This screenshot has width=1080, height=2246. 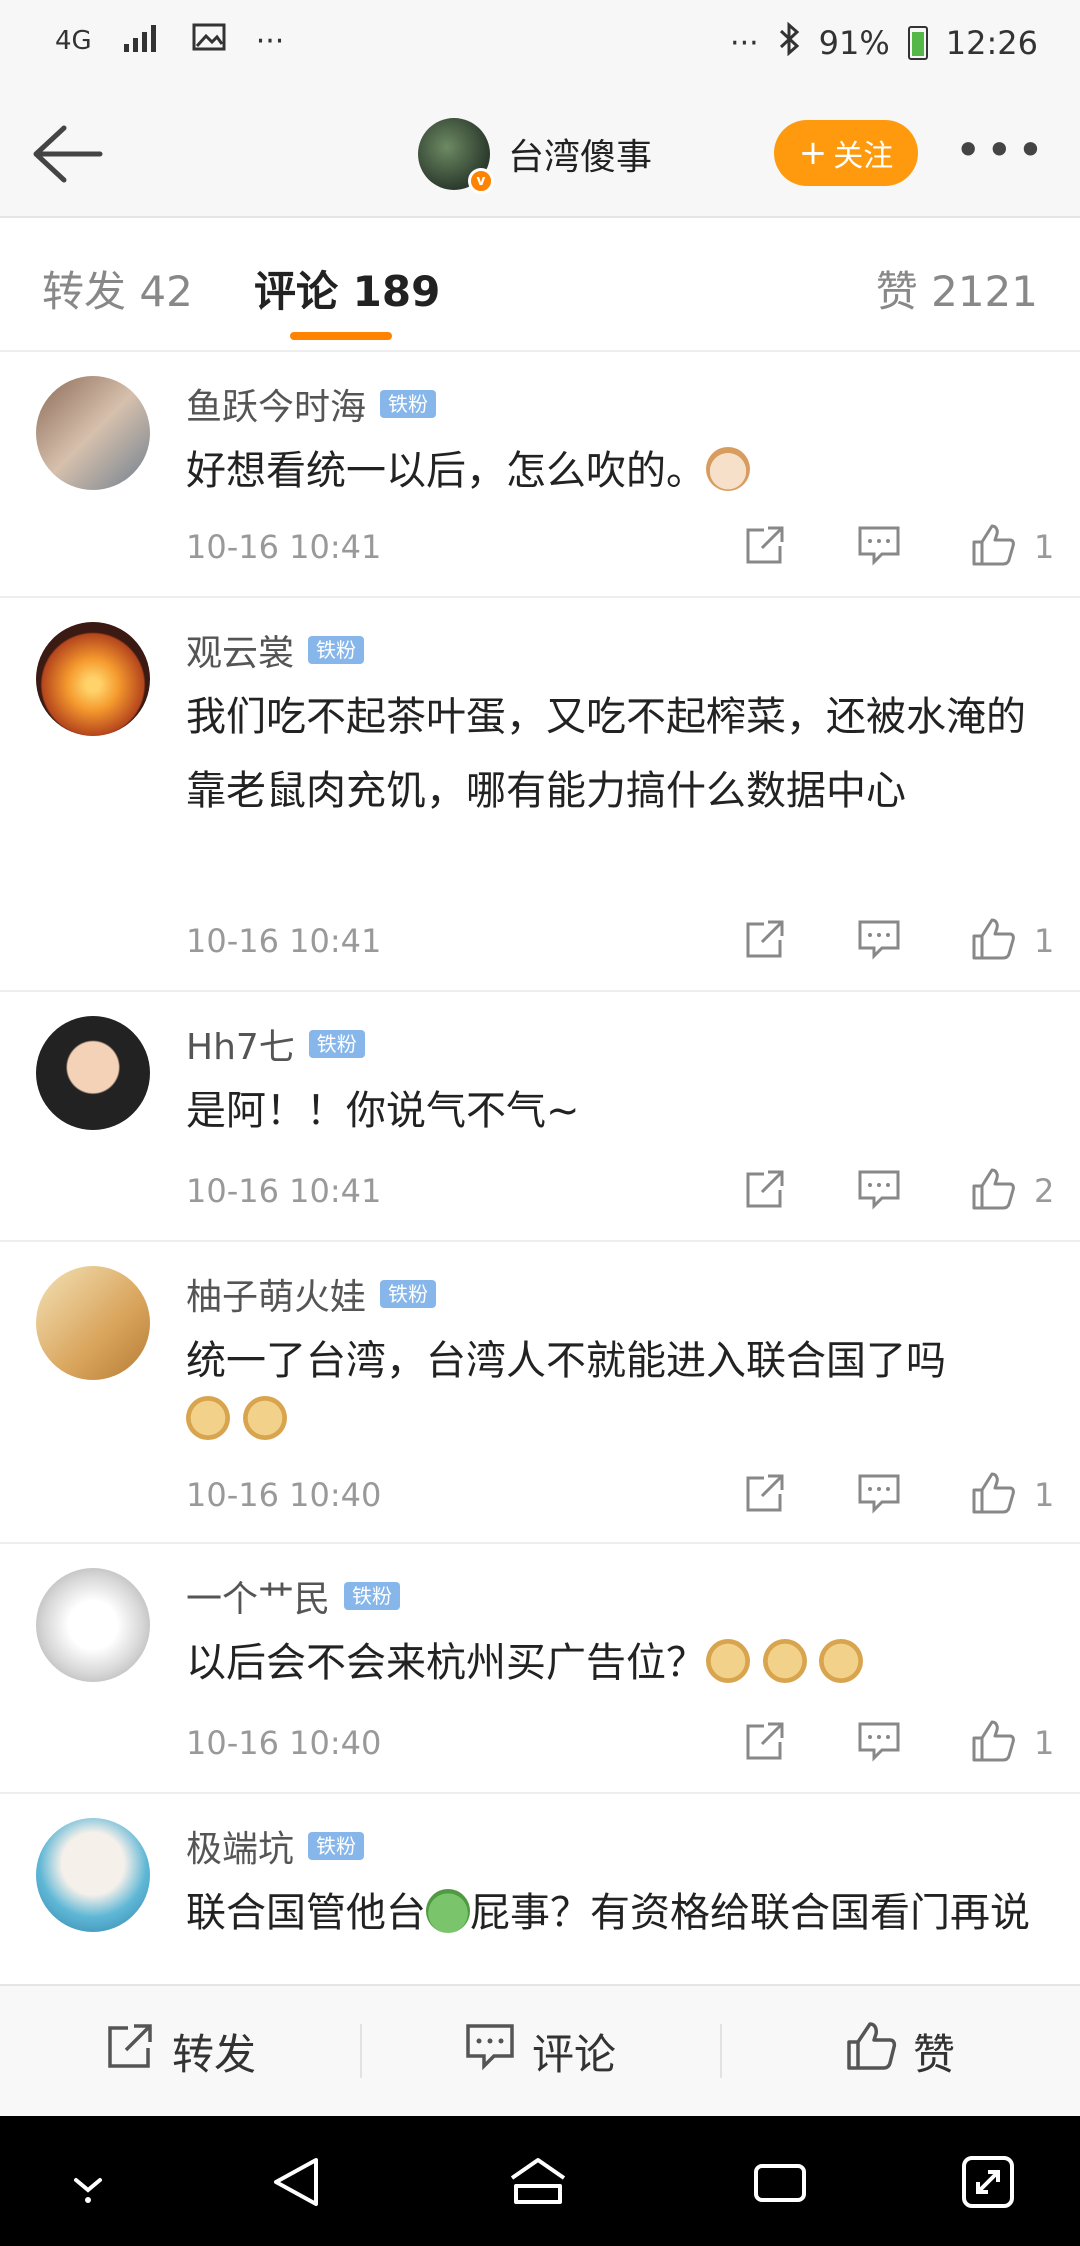 What do you see at coordinates (1044, 1191) in the screenshot?
I see `like-count: 2` at bounding box center [1044, 1191].